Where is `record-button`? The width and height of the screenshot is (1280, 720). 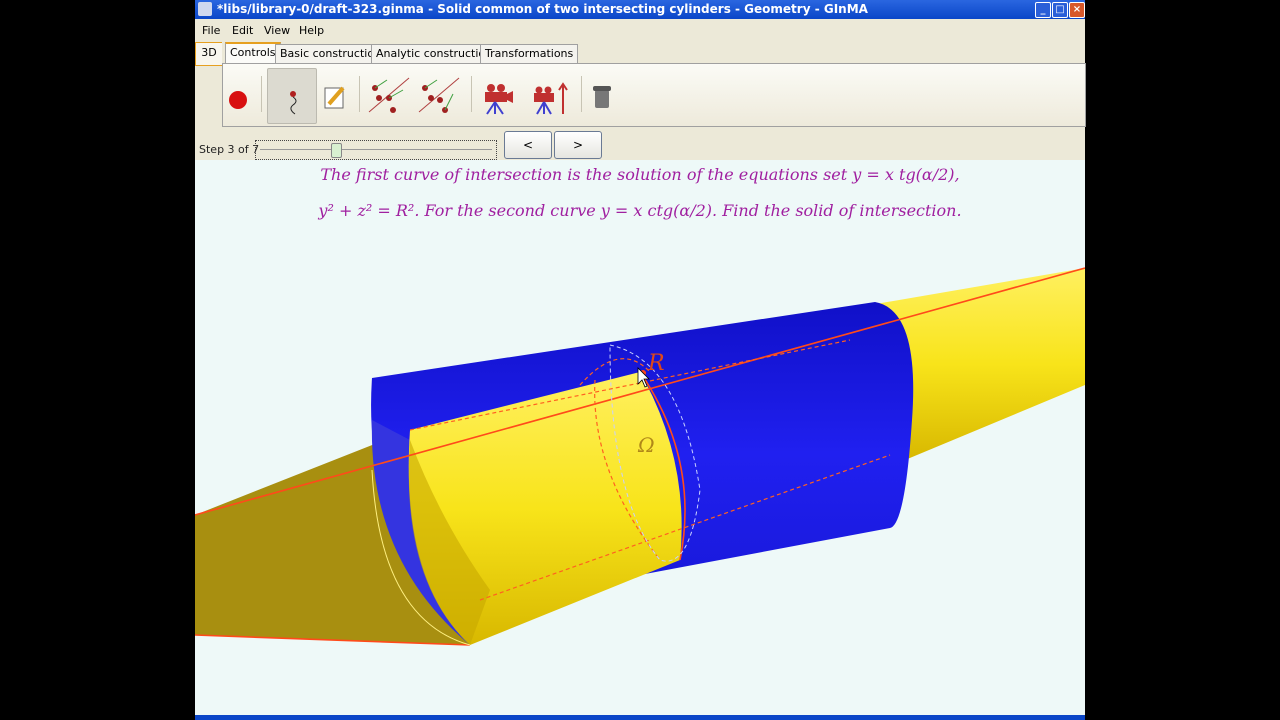
record-button is located at coordinates (247, 95).